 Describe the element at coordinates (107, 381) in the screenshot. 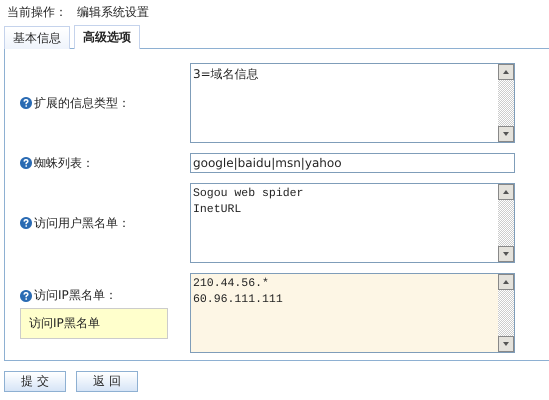

I see `form-button: 返 回` at that location.